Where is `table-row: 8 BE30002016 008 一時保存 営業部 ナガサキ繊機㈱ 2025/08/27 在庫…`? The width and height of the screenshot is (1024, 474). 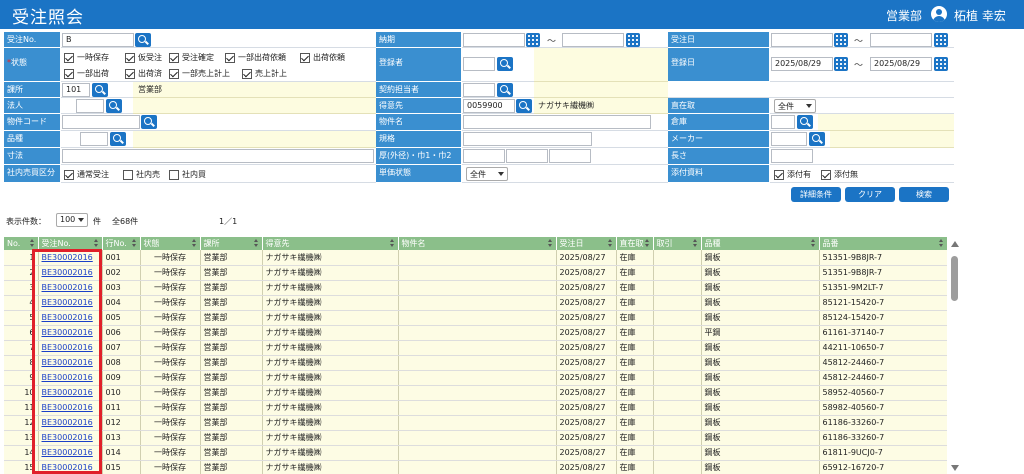
table-row: 8 BE30002016 008 一時保存 営業部 ナガサキ繊機㈱ 2025/08/27 在庫… is located at coordinates (475, 363).